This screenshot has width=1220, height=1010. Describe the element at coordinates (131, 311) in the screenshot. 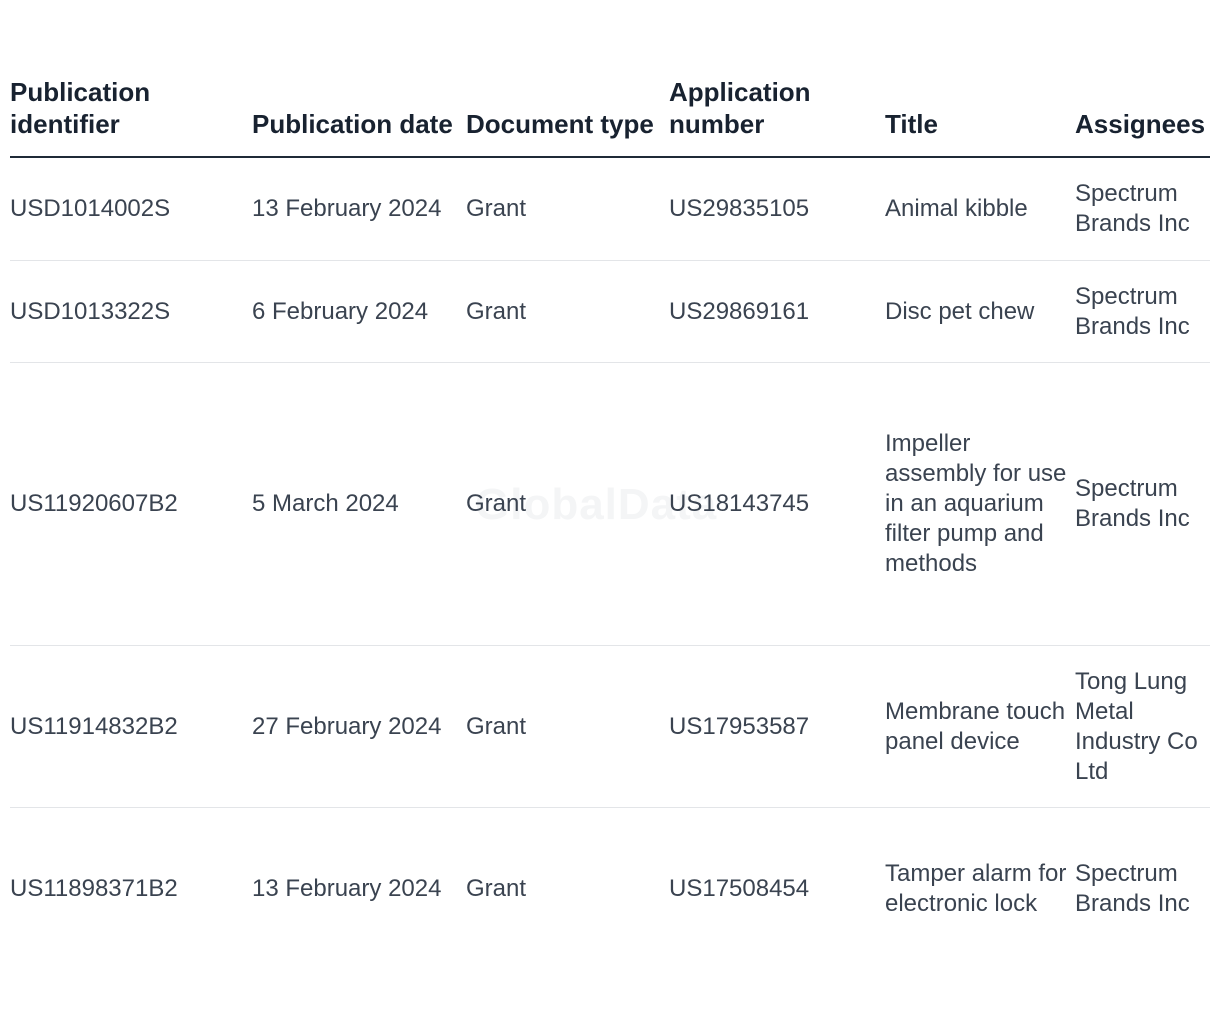

I see `cell-publication-identifier: USD1013322S` at that location.